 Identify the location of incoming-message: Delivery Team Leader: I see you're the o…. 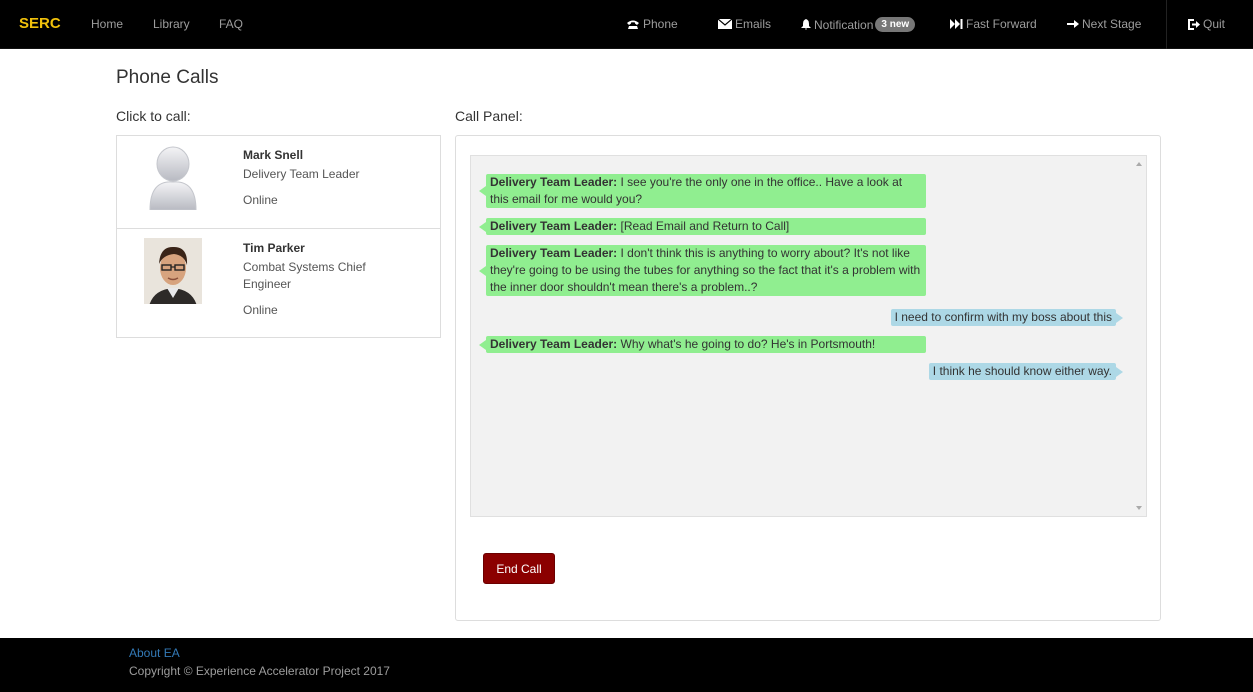
(702, 191).